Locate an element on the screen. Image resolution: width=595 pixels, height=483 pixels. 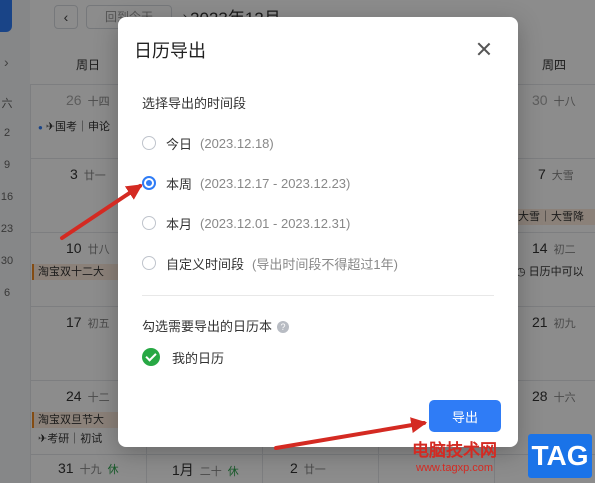
watermark: 电脑技术网 www.tagxp.com TAG is located at coordinates (503, 457).